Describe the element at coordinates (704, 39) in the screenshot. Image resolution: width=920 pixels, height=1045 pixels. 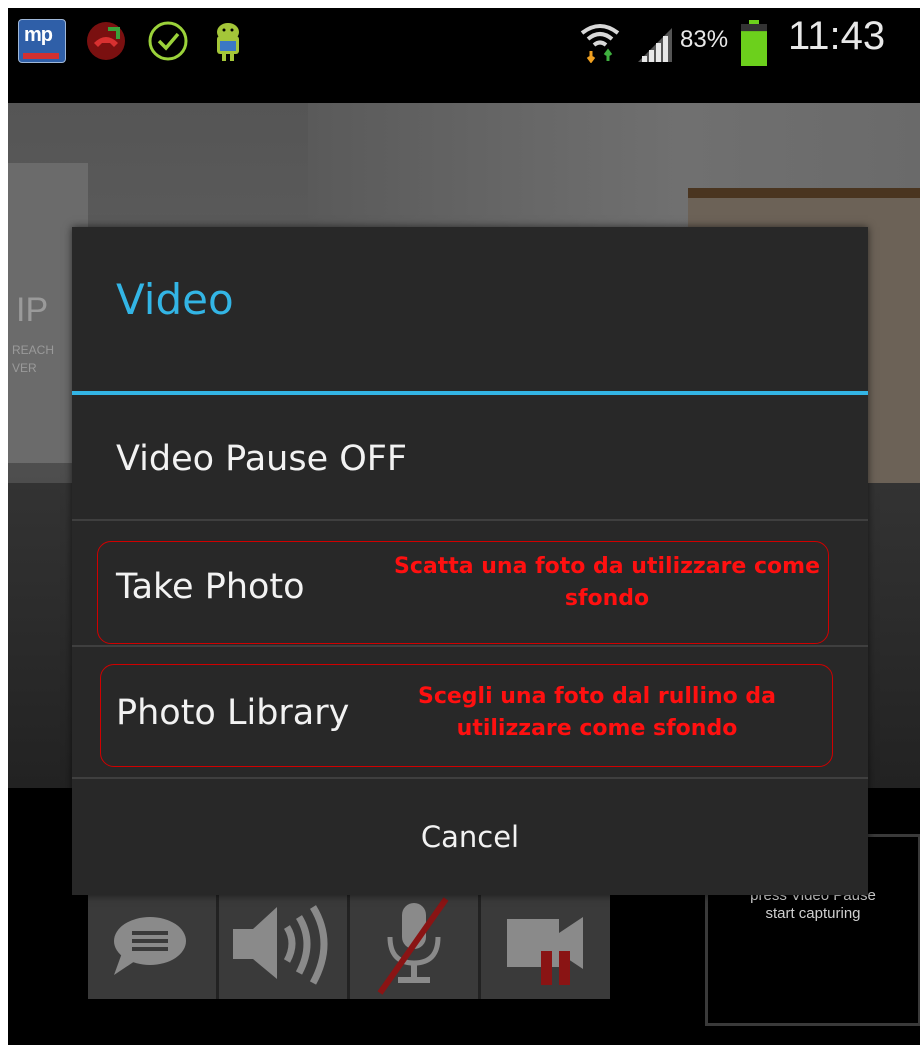
I see `battery-percent: 83%` at that location.